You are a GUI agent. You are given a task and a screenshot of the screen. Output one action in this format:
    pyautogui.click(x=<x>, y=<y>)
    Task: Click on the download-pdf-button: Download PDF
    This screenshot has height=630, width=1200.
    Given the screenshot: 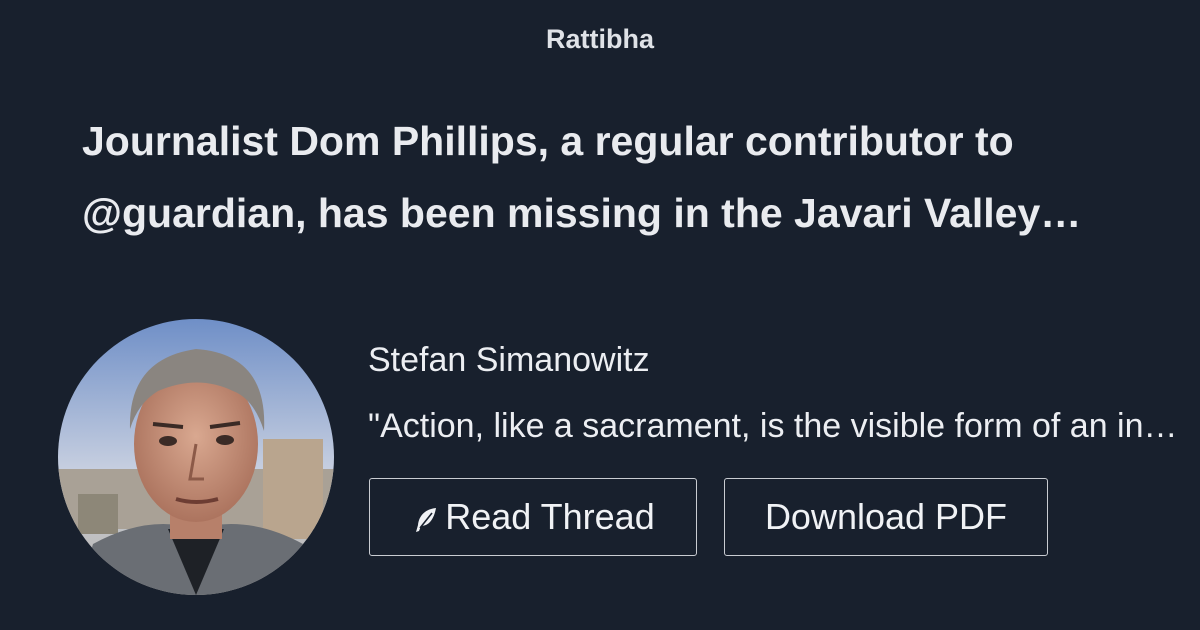 What is the action you would take?
    pyautogui.click(x=886, y=517)
    